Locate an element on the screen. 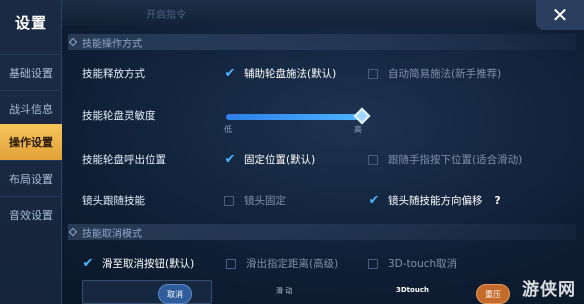 This screenshot has height=304, width=584. preview-cancel-pill: 取消 is located at coordinates (175, 294).